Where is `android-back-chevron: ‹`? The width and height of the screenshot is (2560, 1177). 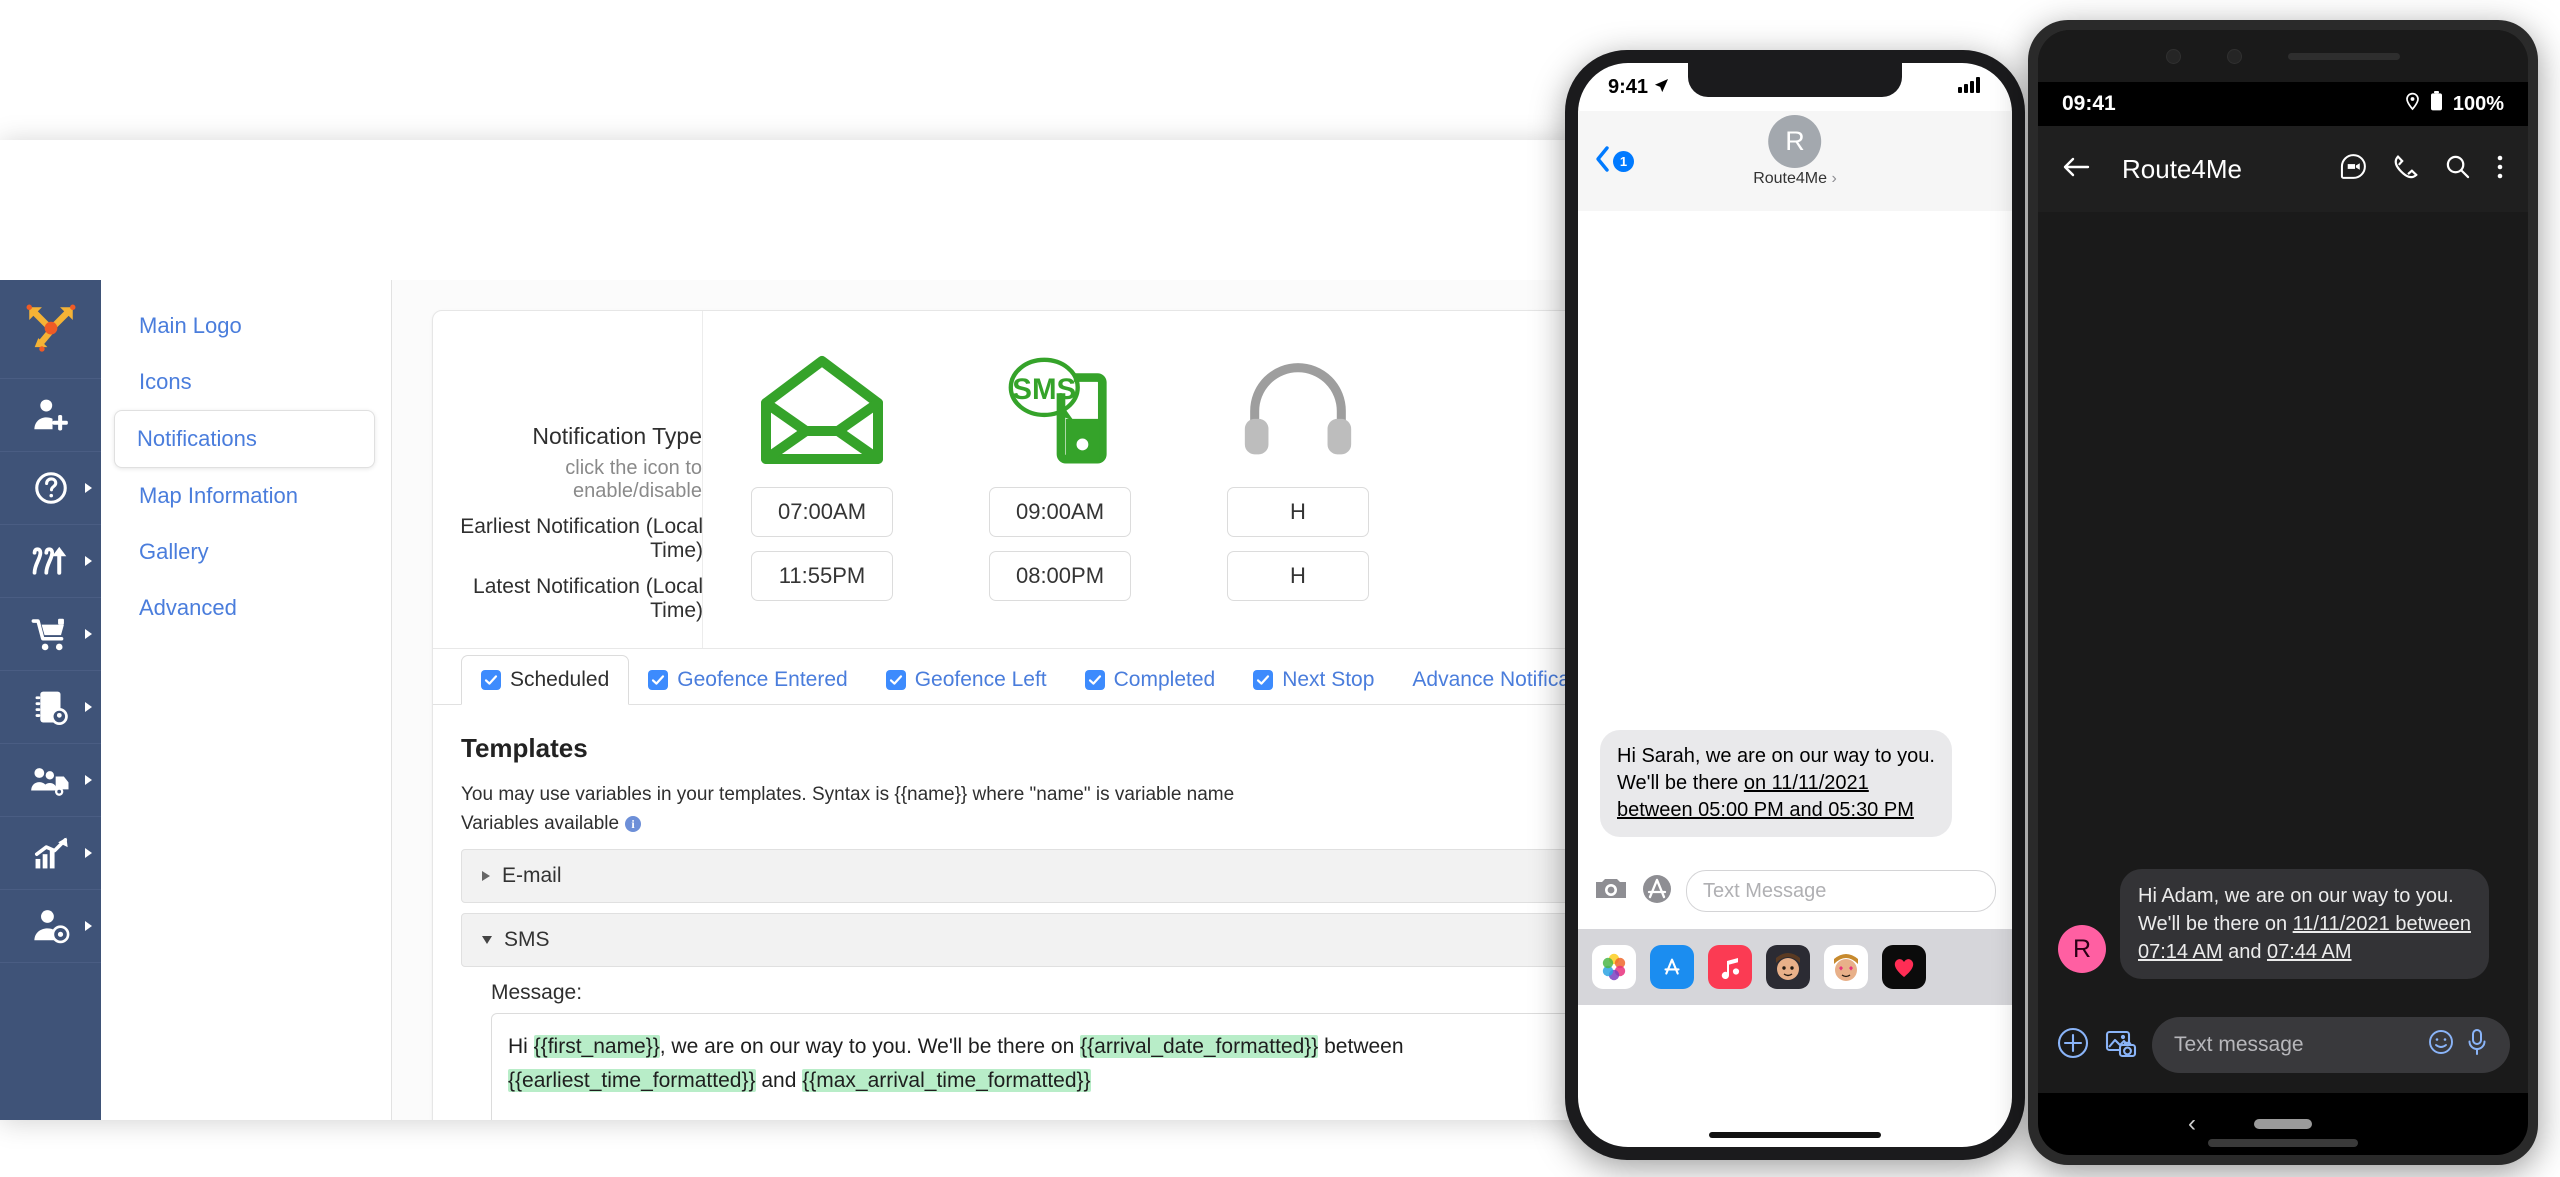
android-back-chevron: ‹ is located at coordinates (2192, 1124).